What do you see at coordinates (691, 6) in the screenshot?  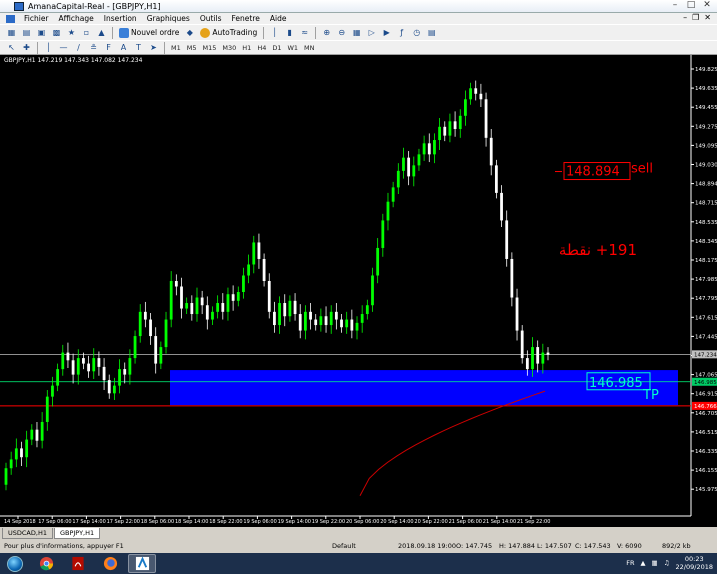 I see `maximize-button: □` at bounding box center [691, 6].